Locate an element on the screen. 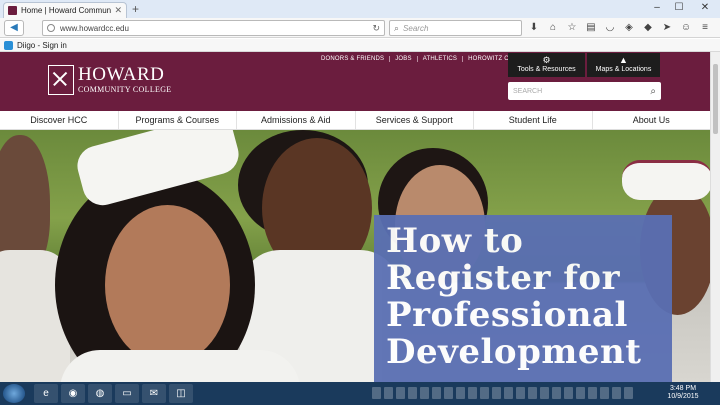  magnifier-icon: ⌕ is located at coordinates (653, 91).